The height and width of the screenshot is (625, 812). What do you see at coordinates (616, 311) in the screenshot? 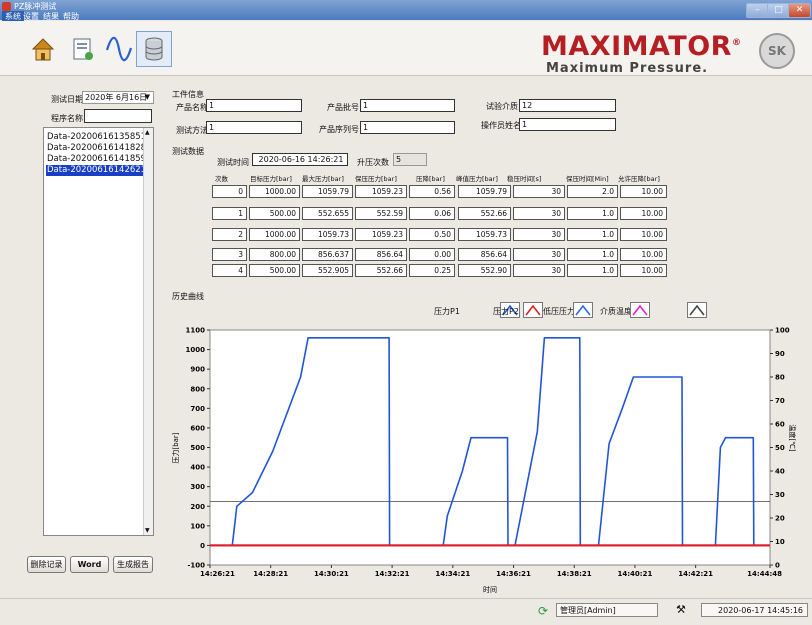
I see `legend-label: 介质温度` at bounding box center [616, 311].